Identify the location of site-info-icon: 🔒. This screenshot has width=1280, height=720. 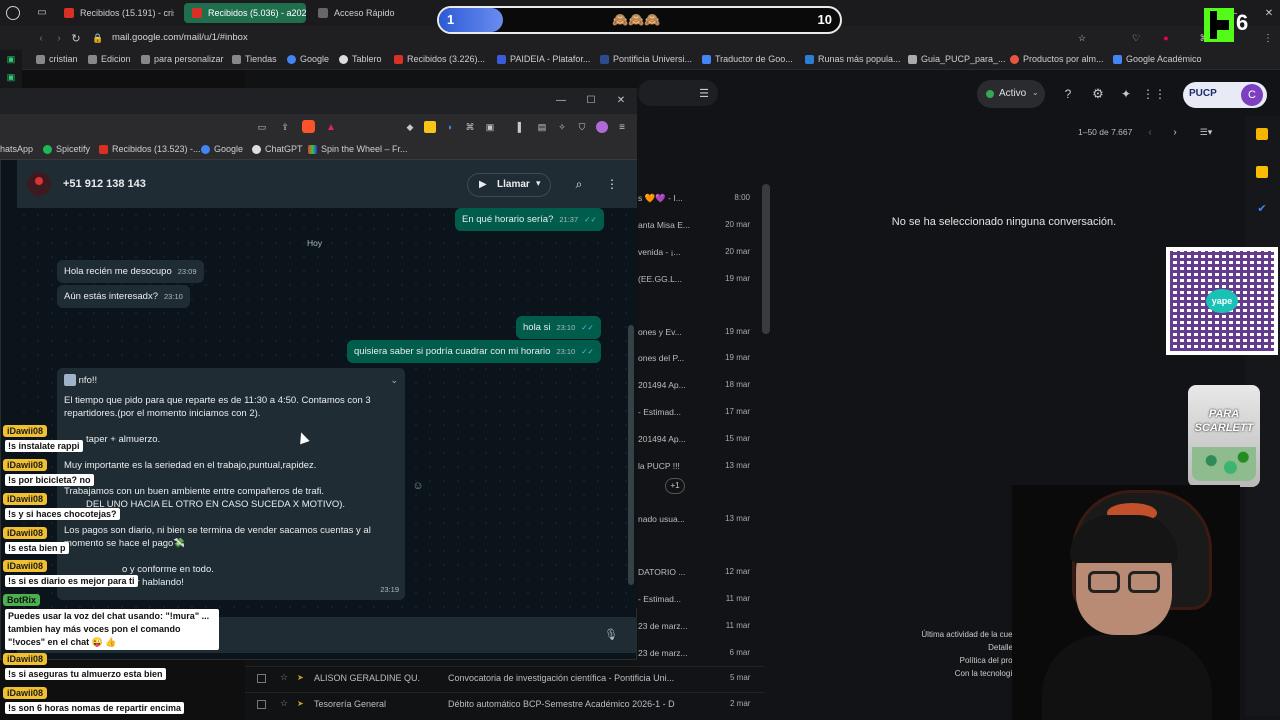
(97, 38).